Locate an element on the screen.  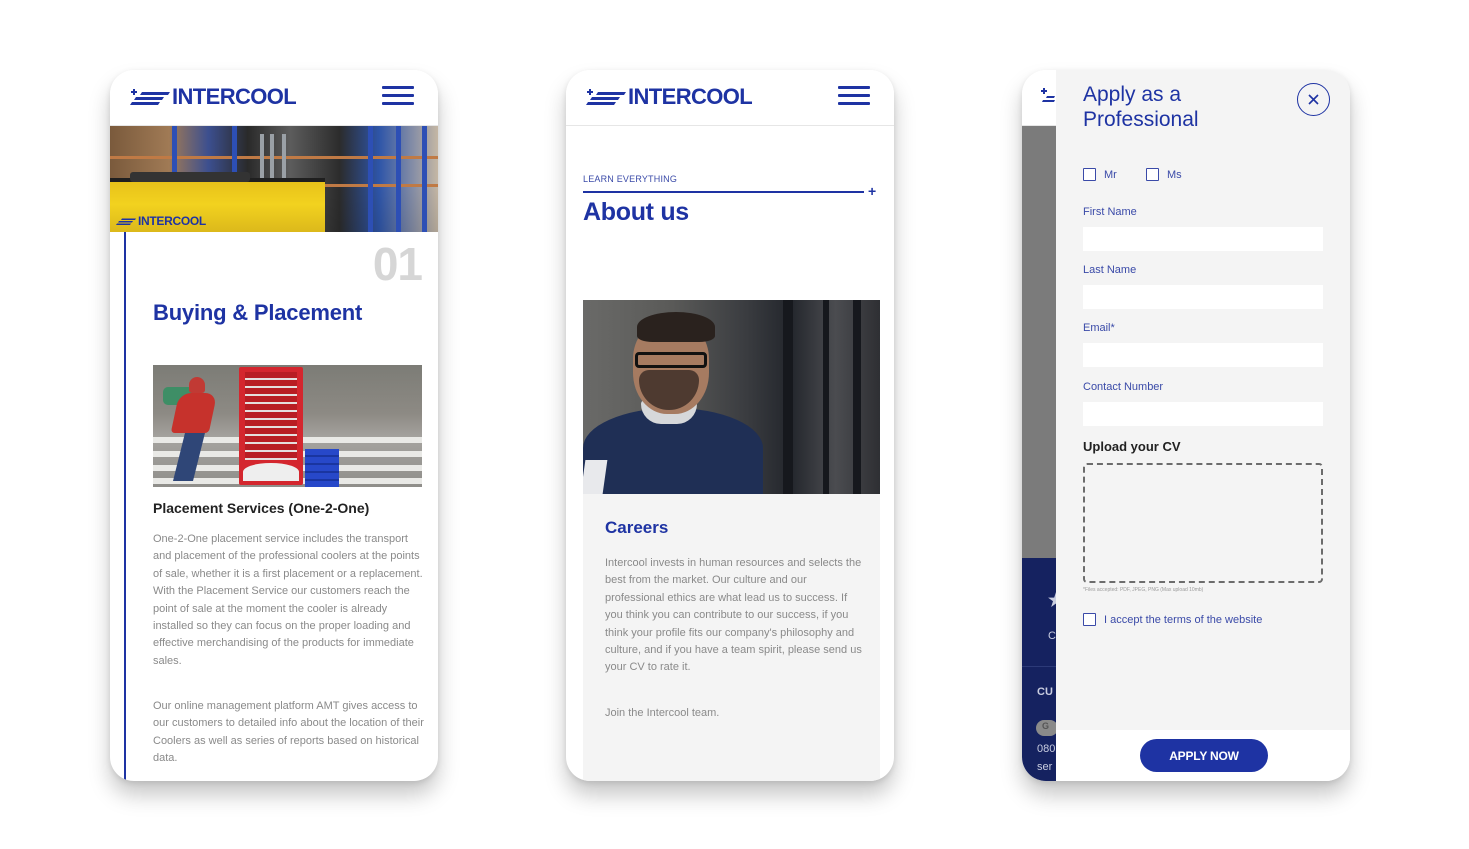
service-subtitle: Placement Services (One-2-One) is located at coordinates (261, 508).